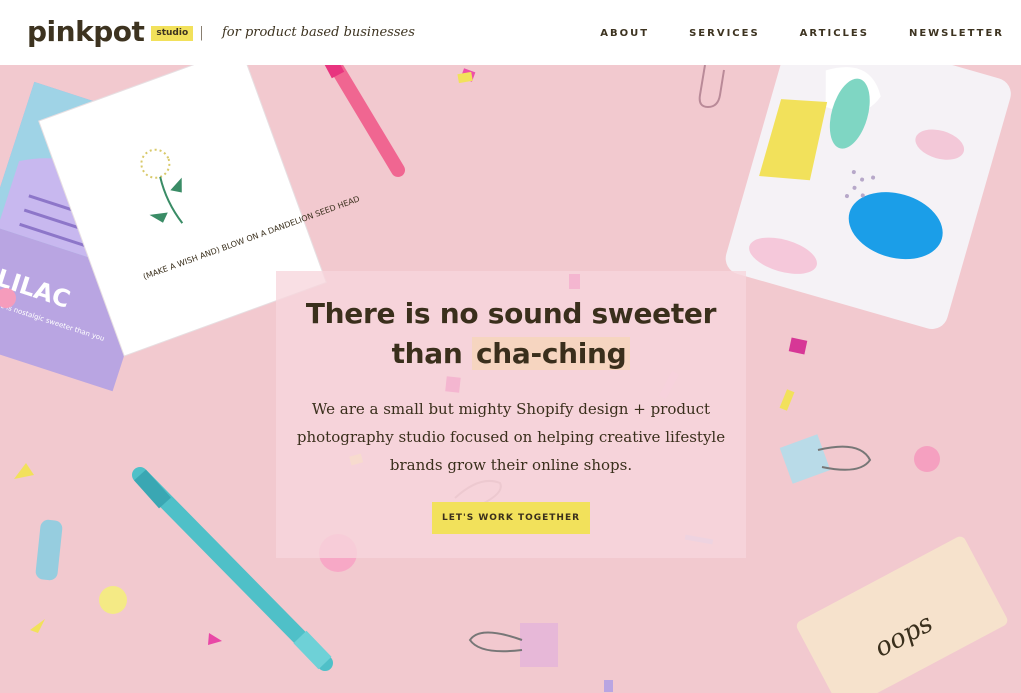  I want to click on hero-headline: There is no sound sweeter than cha-ching, so click(511, 334).